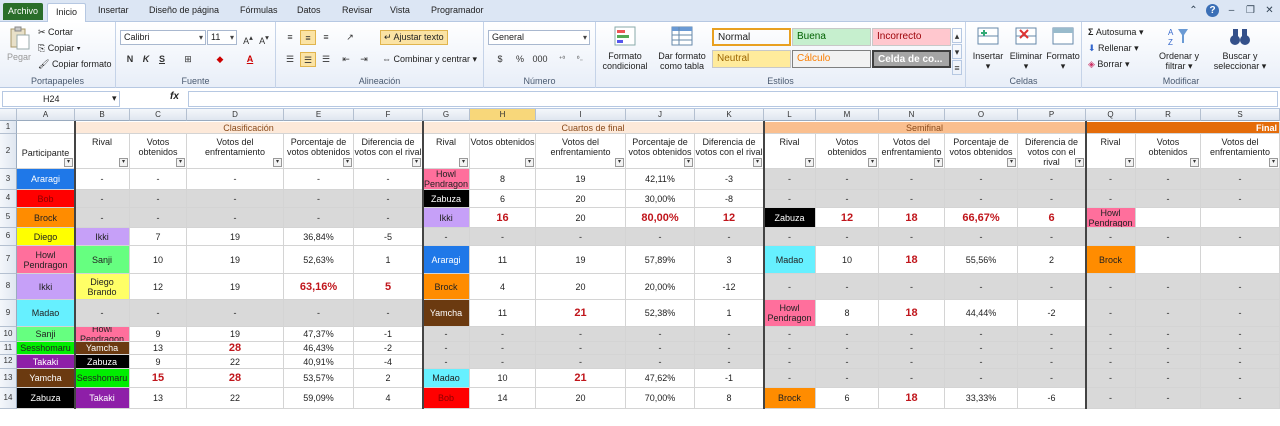 This screenshot has width=1280, height=426. What do you see at coordinates (981, 218) in the screenshot?
I see `cell-o5: 66,67%` at bounding box center [981, 218].